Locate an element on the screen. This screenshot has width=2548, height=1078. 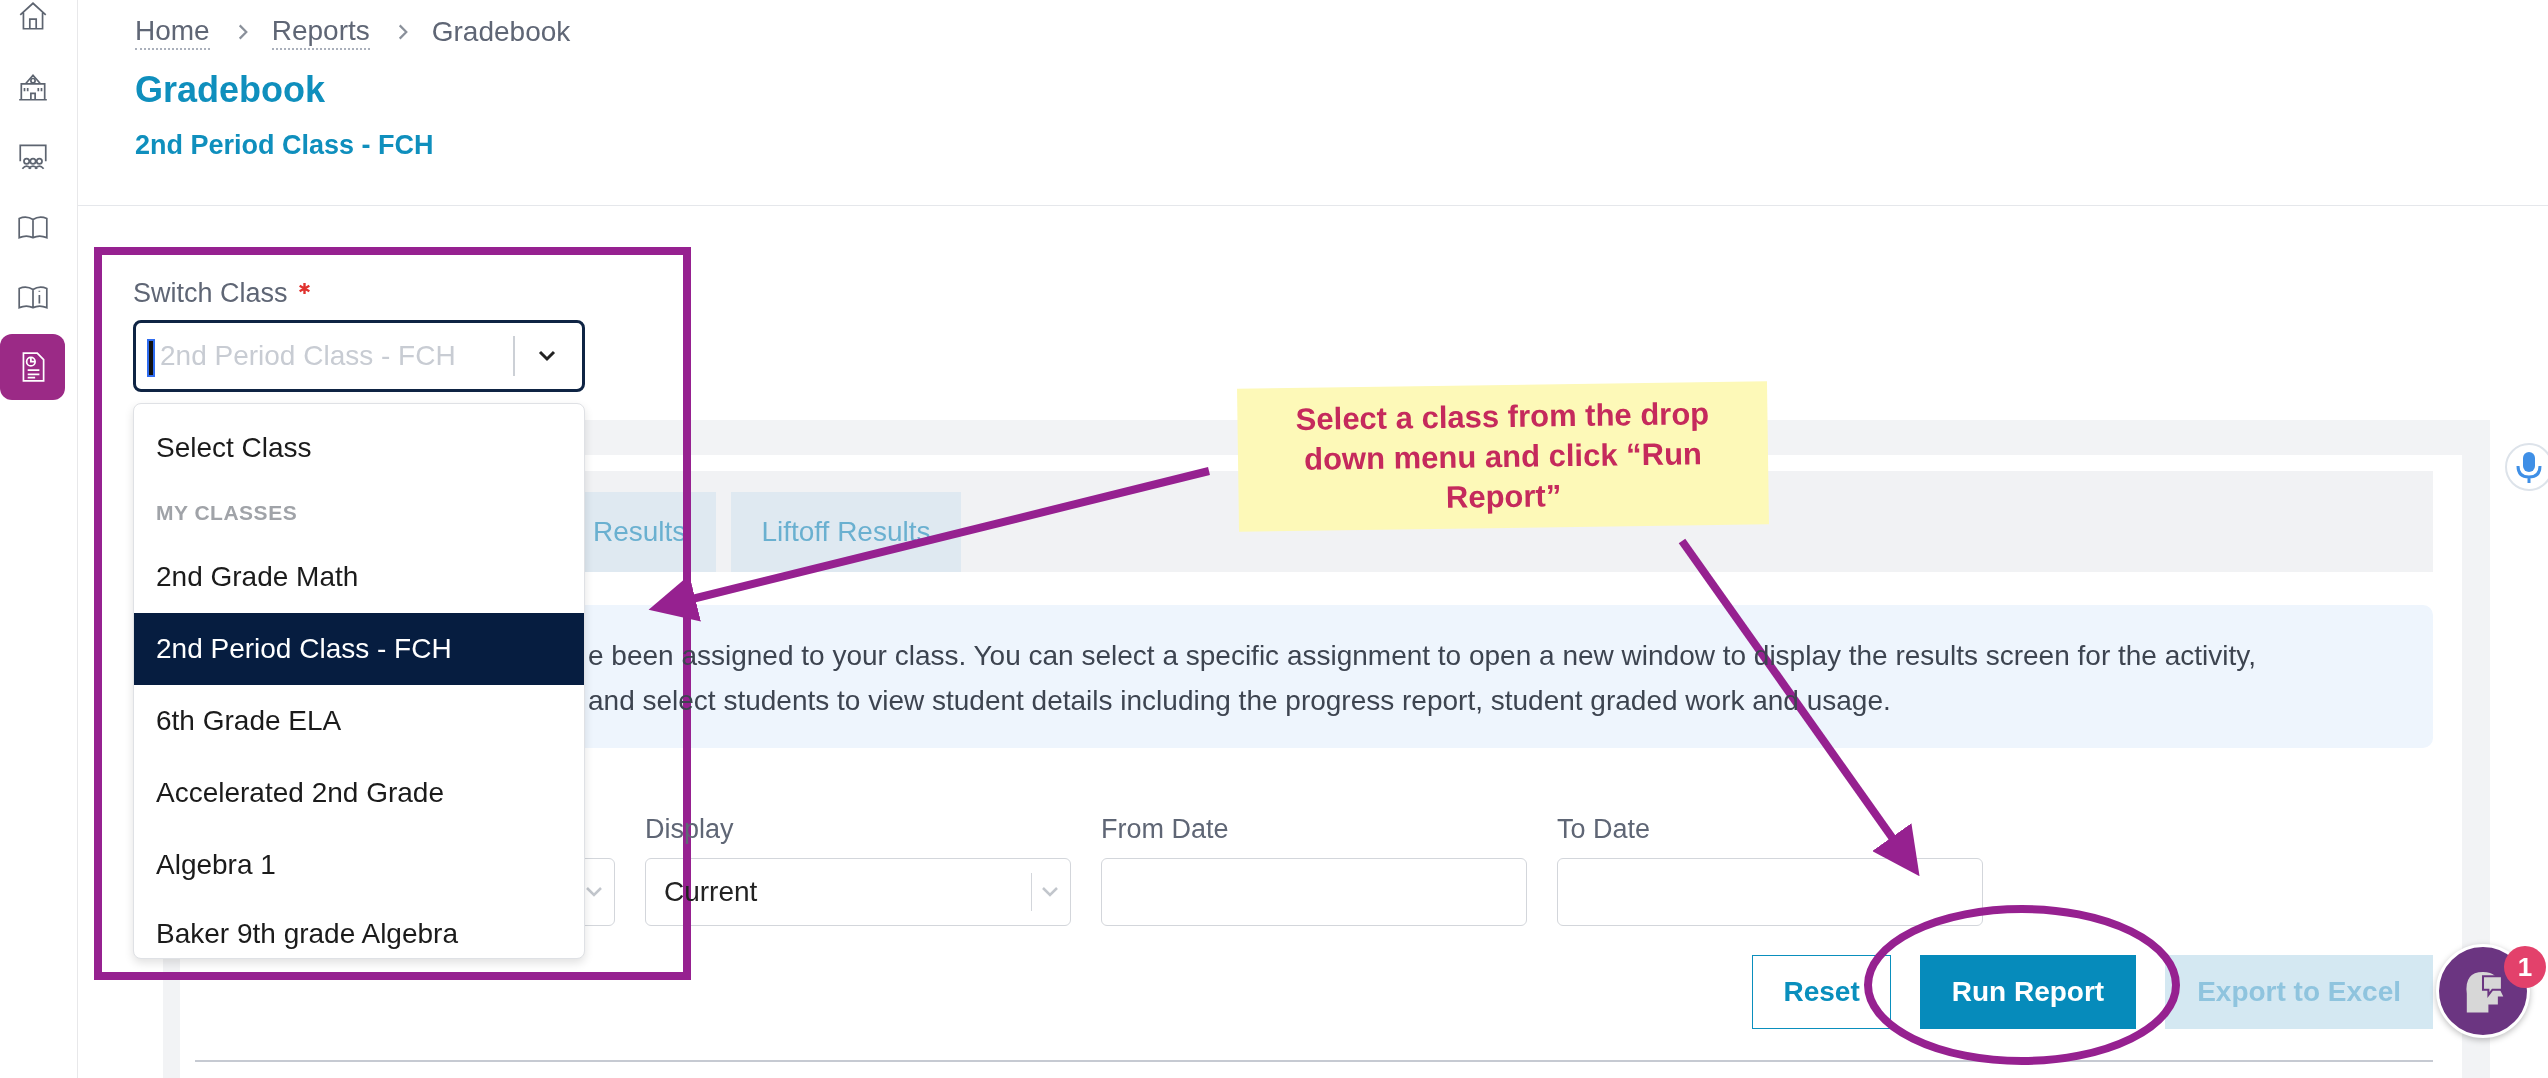
annotation-text: Select a class from the drop down menu and click “Run Report” is located at coordinates (1502, 455).